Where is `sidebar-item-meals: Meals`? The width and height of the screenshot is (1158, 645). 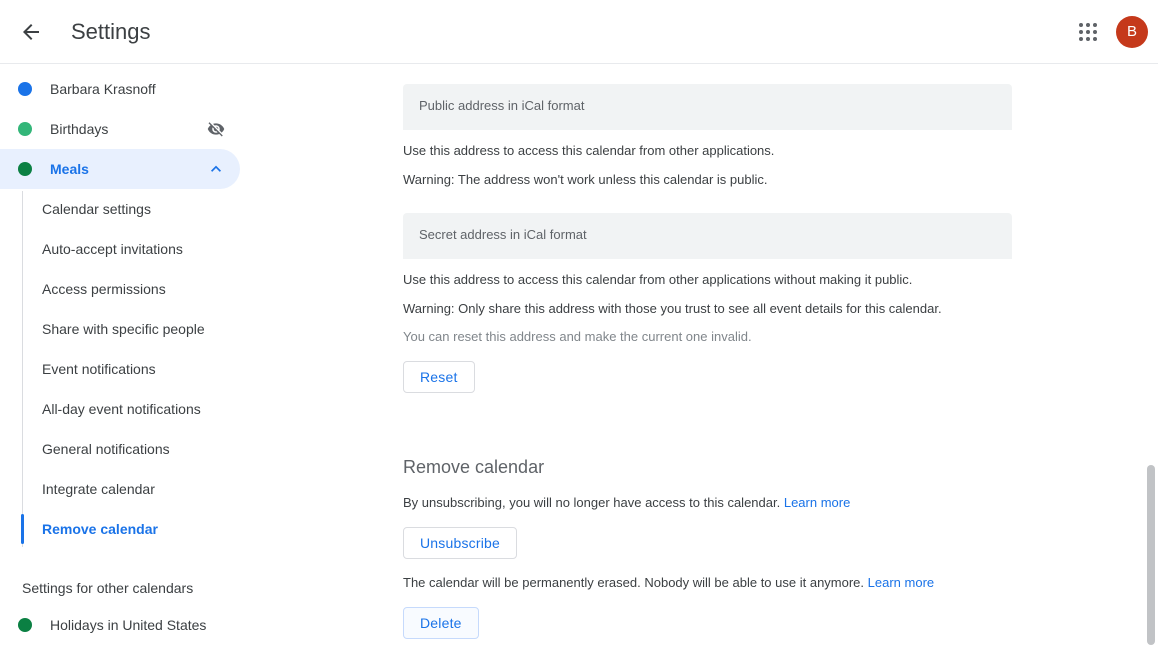 sidebar-item-meals: Meals is located at coordinates (120, 169).